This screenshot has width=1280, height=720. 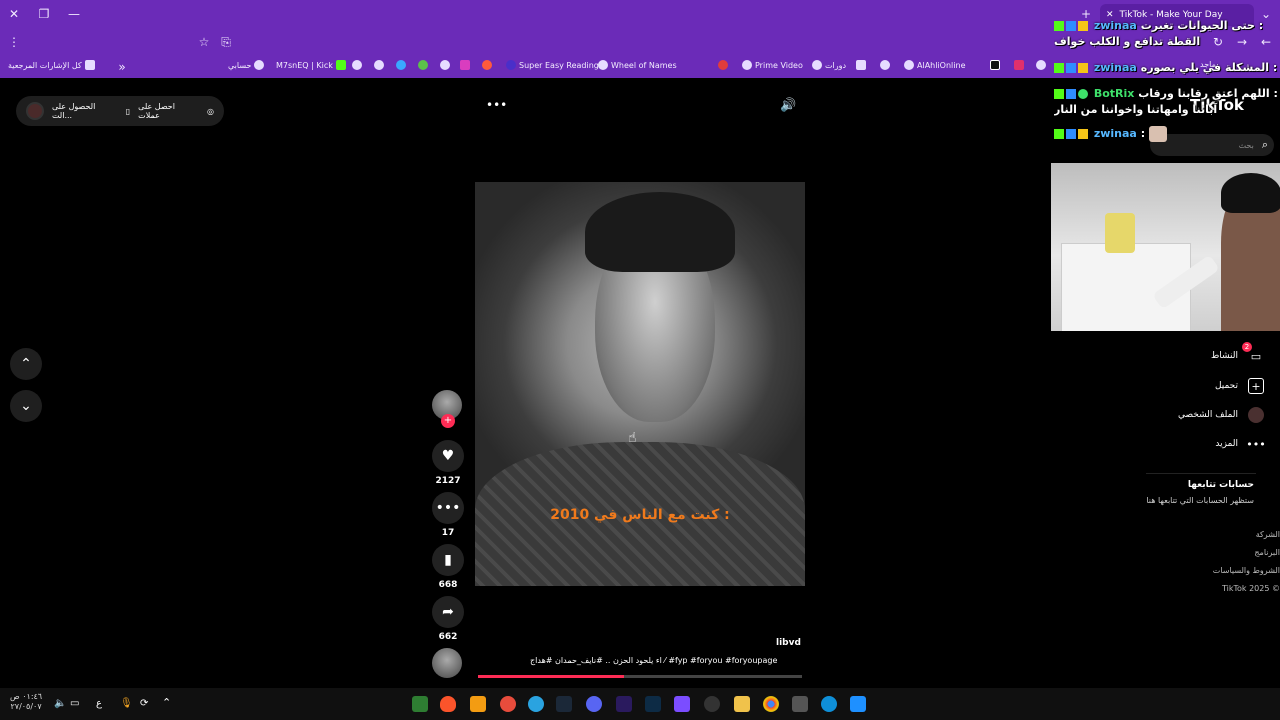 What do you see at coordinates (800, 704) in the screenshot?
I see `store-icon` at bounding box center [800, 704].